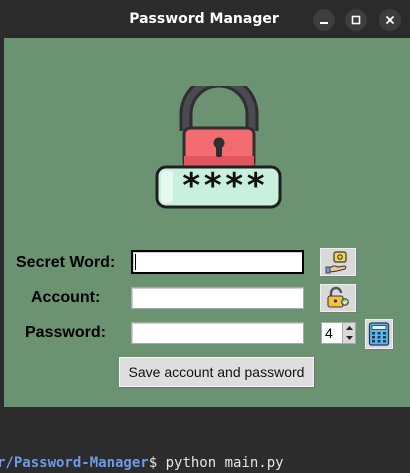  I want to click on minimize-button, so click(324, 20).